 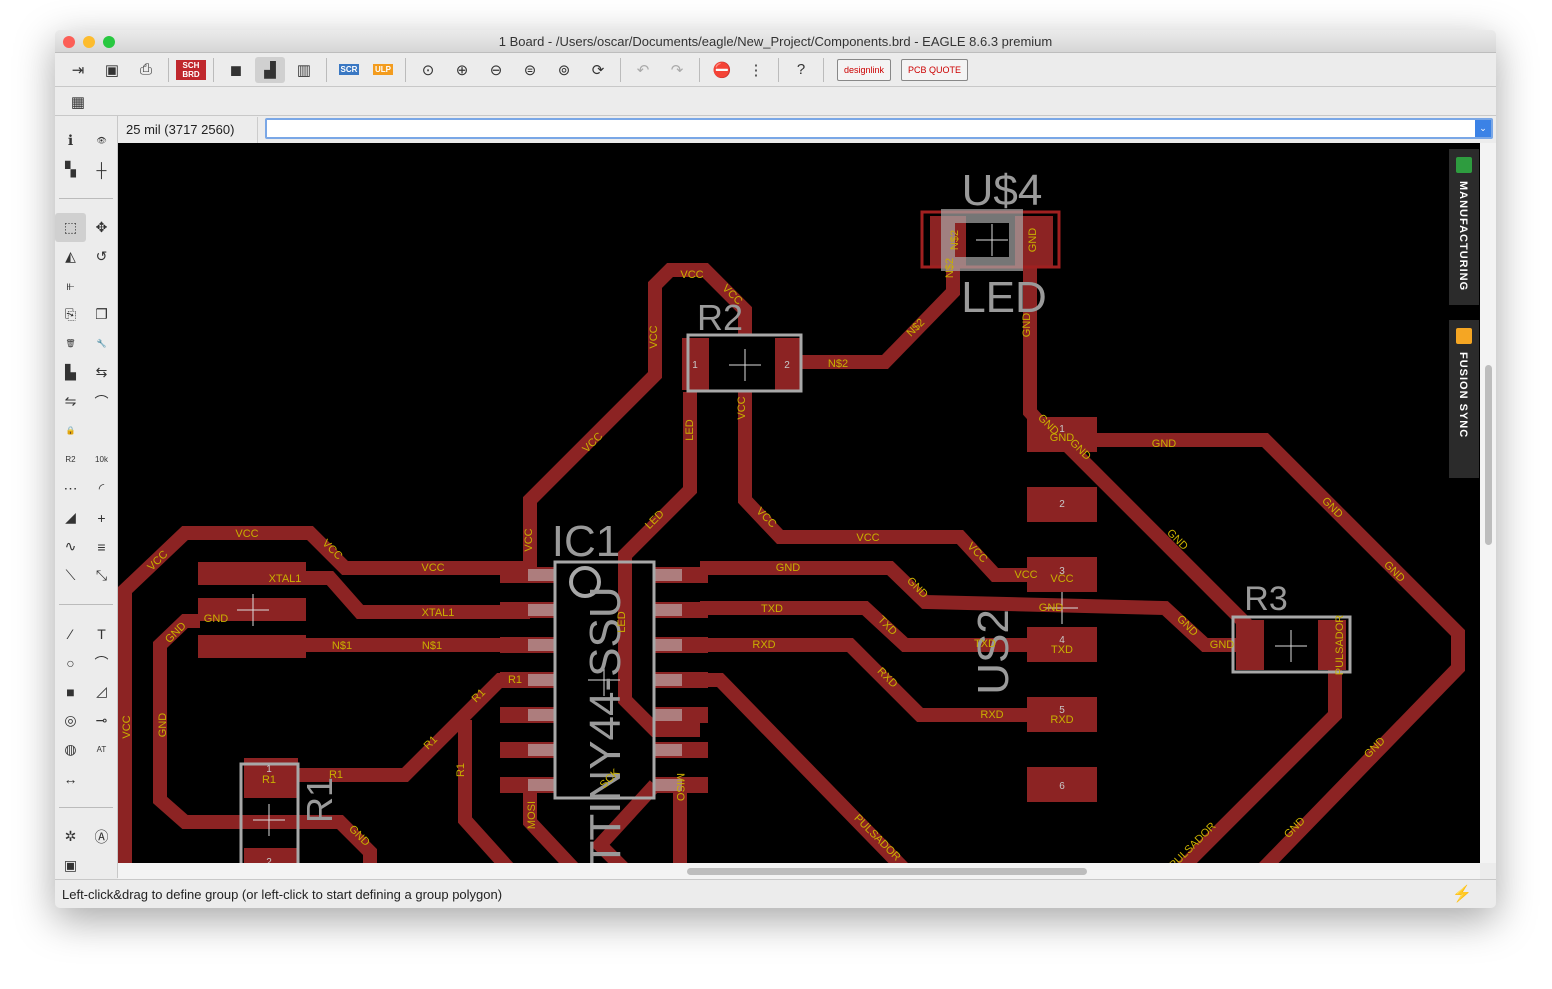 I want to click on arc-icon: ⌒, so click(x=101, y=662).